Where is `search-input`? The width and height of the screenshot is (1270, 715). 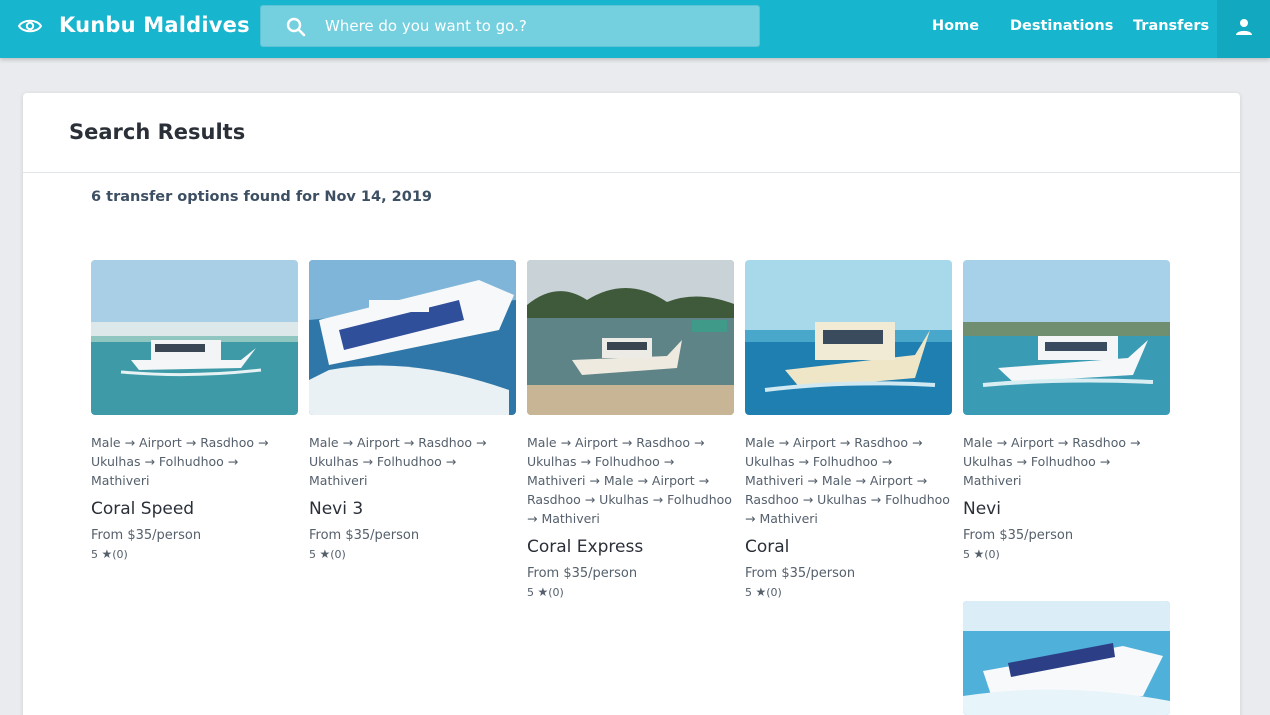
search-input is located at coordinates (535, 26).